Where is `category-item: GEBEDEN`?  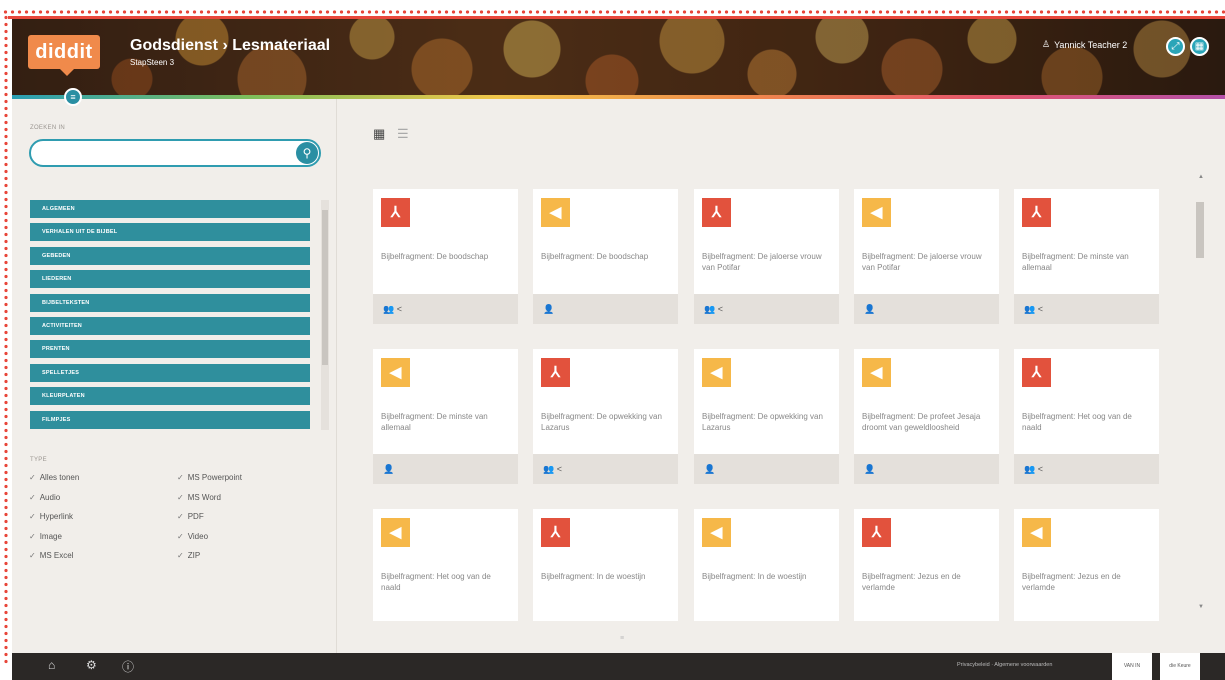 category-item: GEBEDEN is located at coordinates (170, 255).